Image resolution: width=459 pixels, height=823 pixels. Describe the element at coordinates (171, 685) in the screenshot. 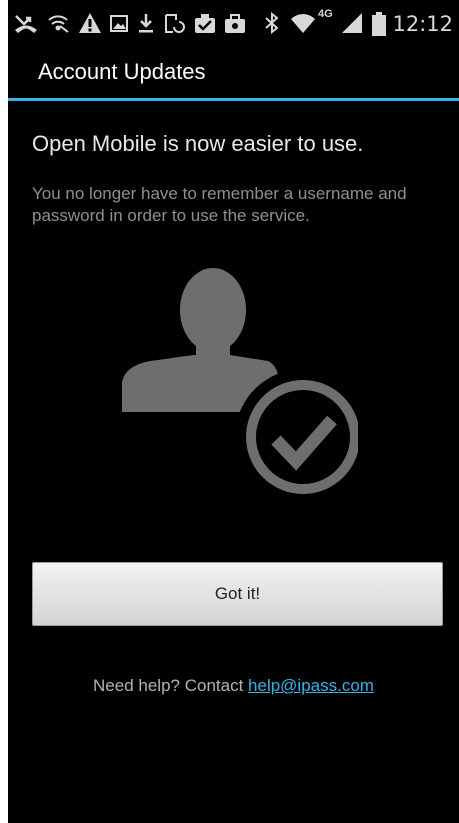

I see `help-prefix: Need help? Contact` at that location.